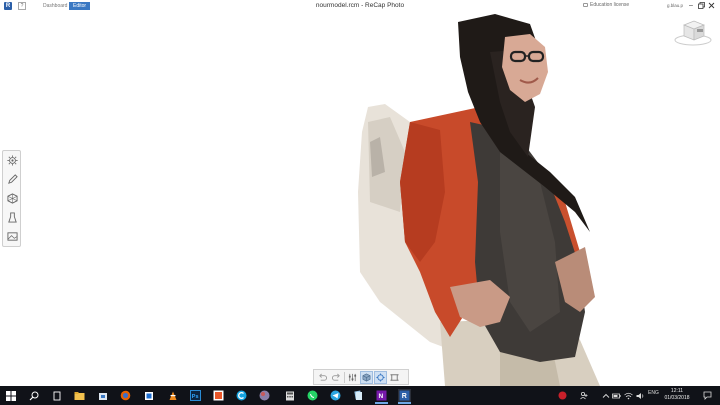 The height and width of the screenshot is (405, 720). I want to click on app-window-icon, so click(148, 395).